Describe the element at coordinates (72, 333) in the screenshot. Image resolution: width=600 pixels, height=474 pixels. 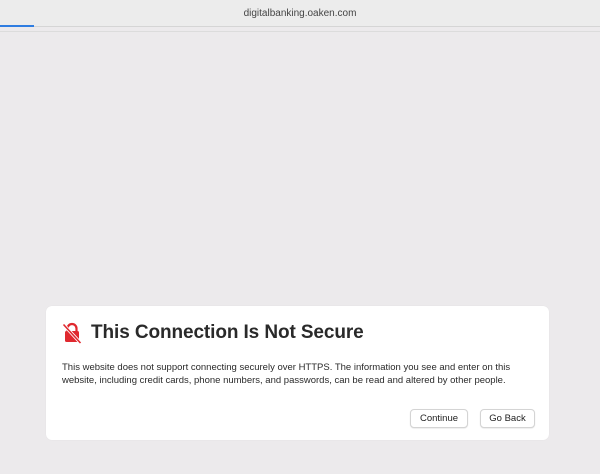
I see `lock-crossed-icon` at that location.